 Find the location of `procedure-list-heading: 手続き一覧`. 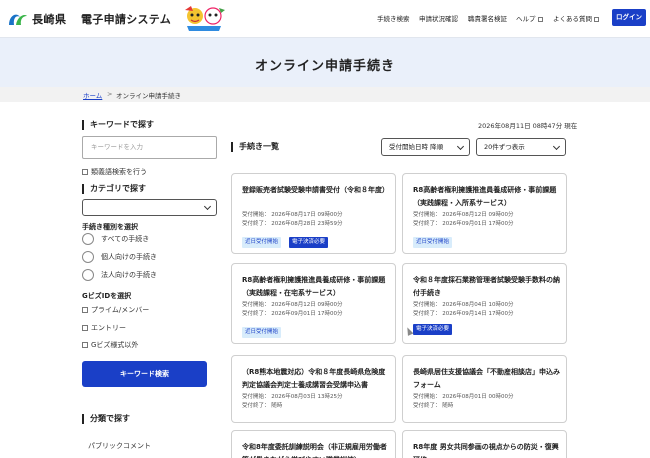

procedure-list-heading: 手続き一覧 is located at coordinates (255, 147).